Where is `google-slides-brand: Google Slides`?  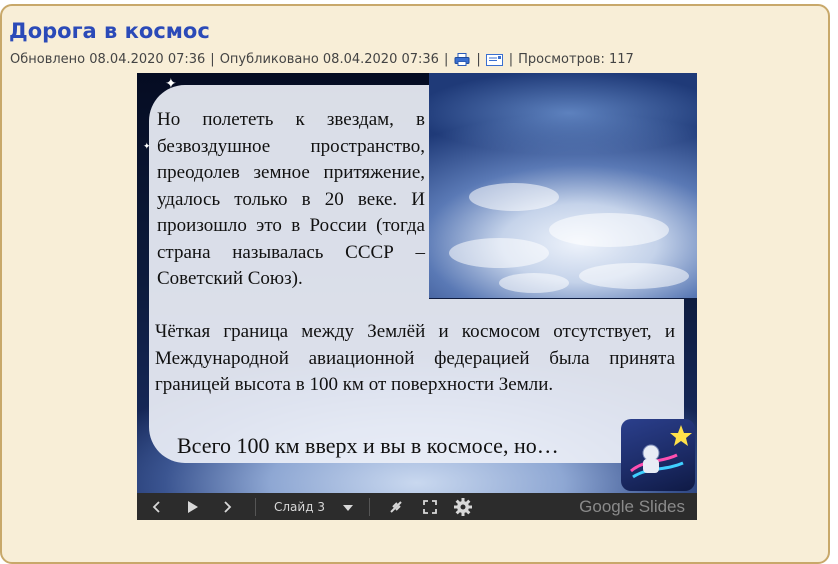 google-slides-brand: Google Slides is located at coordinates (632, 507).